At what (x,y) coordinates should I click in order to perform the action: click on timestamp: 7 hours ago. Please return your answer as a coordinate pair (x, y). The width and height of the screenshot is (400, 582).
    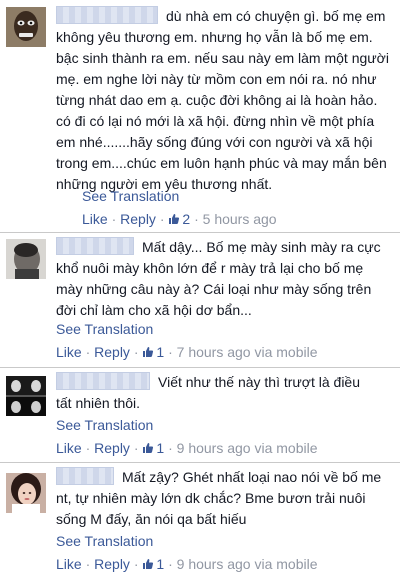
    Looking at the image, I should click on (214, 352).